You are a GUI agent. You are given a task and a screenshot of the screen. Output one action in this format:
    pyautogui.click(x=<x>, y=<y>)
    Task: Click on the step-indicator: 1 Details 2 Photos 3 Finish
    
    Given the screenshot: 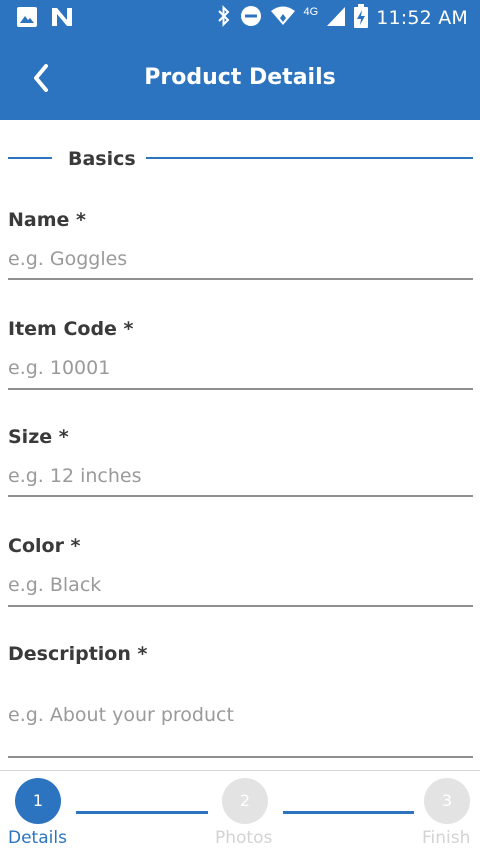 What is the action you would take?
    pyautogui.click(x=240, y=812)
    